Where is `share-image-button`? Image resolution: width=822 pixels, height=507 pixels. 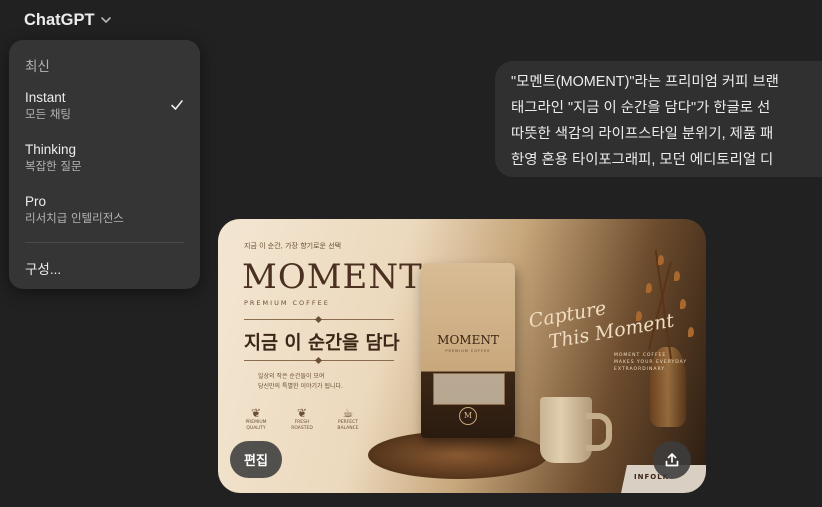
share-image-button is located at coordinates (672, 460).